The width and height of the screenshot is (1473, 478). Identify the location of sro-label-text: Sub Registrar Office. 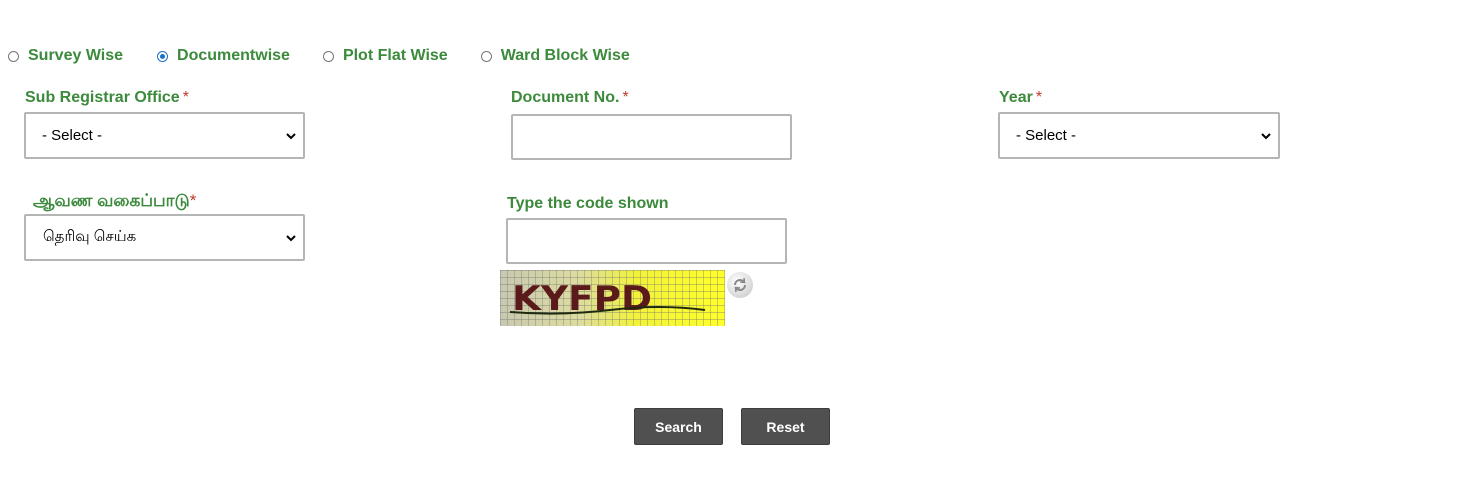
(102, 97).